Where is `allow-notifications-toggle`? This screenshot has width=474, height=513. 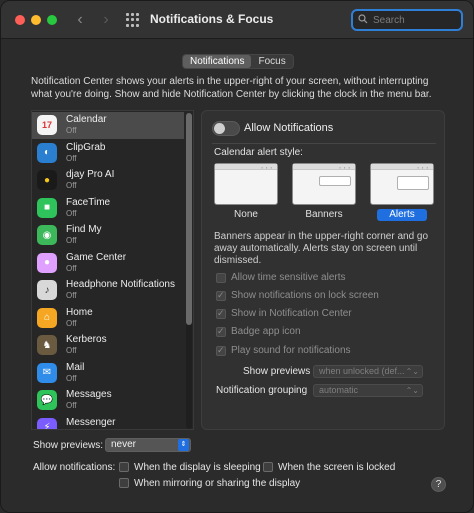
allow-notifications-toggle is located at coordinates (226, 128).